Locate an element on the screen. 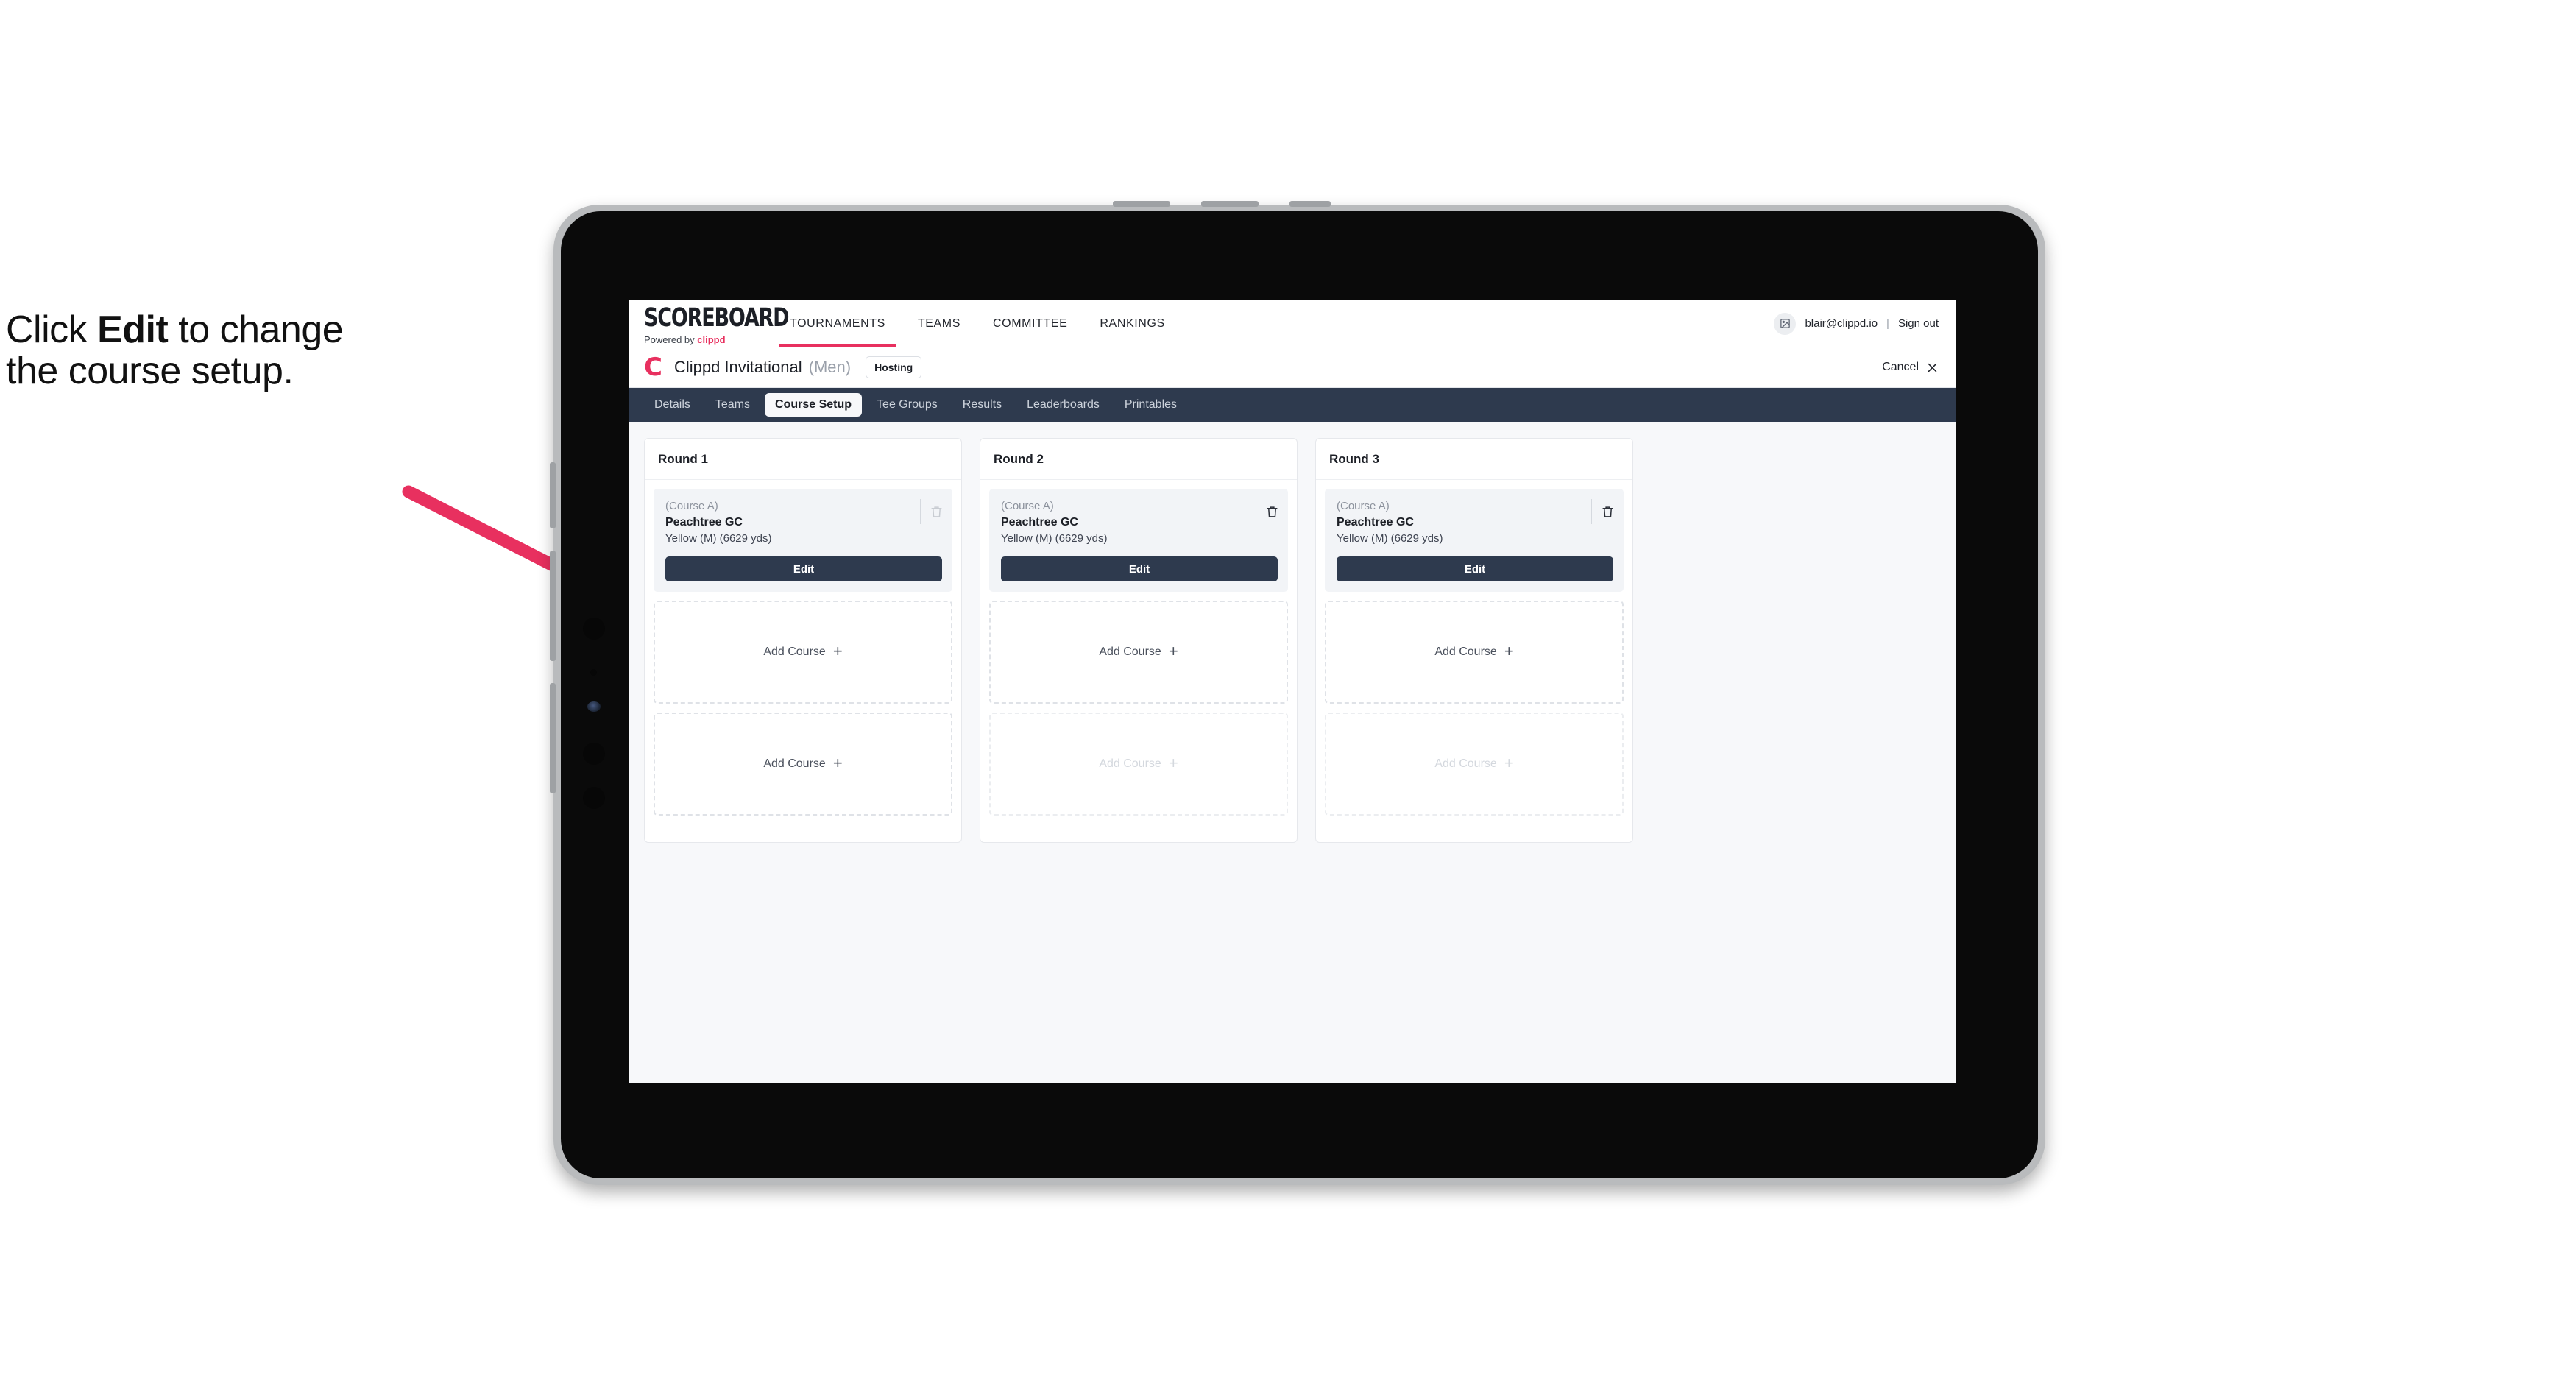 The width and height of the screenshot is (2576, 1386). device-camera-icon is located at coordinates (594, 629).